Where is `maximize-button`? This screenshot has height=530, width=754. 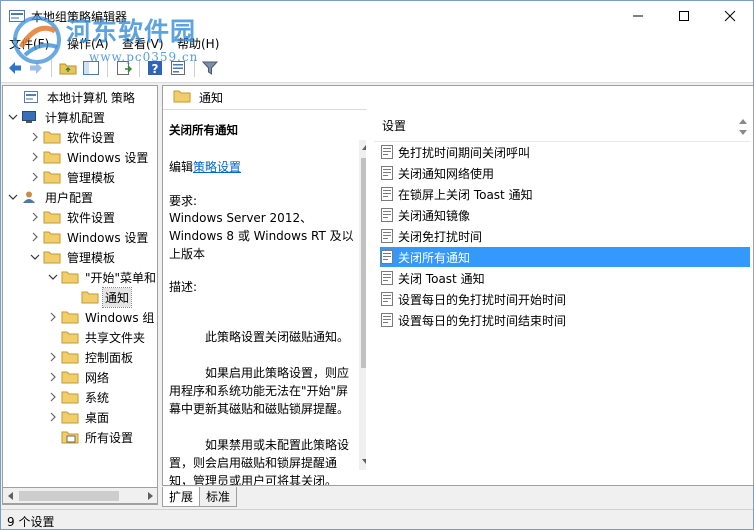
maximize-button is located at coordinates (684, 16).